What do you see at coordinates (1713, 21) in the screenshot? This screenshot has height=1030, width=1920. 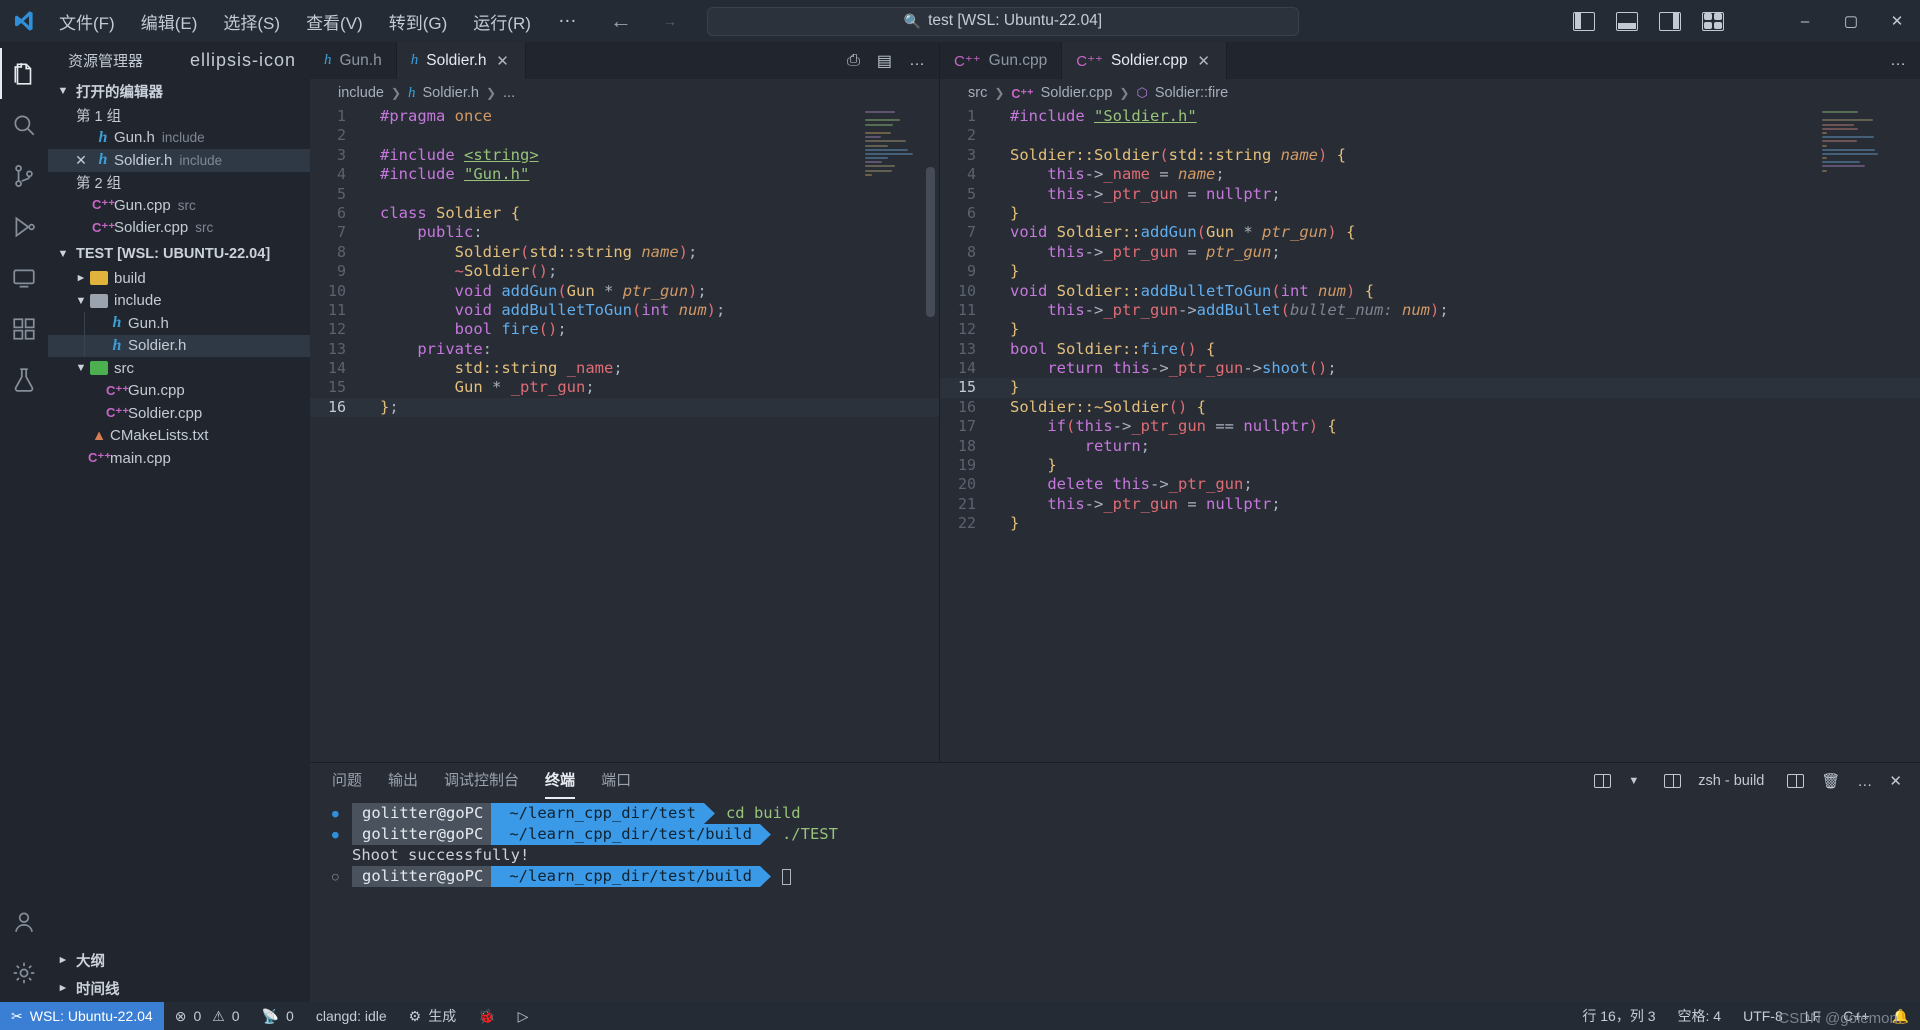 I see `customize-layout-icon` at bounding box center [1713, 21].